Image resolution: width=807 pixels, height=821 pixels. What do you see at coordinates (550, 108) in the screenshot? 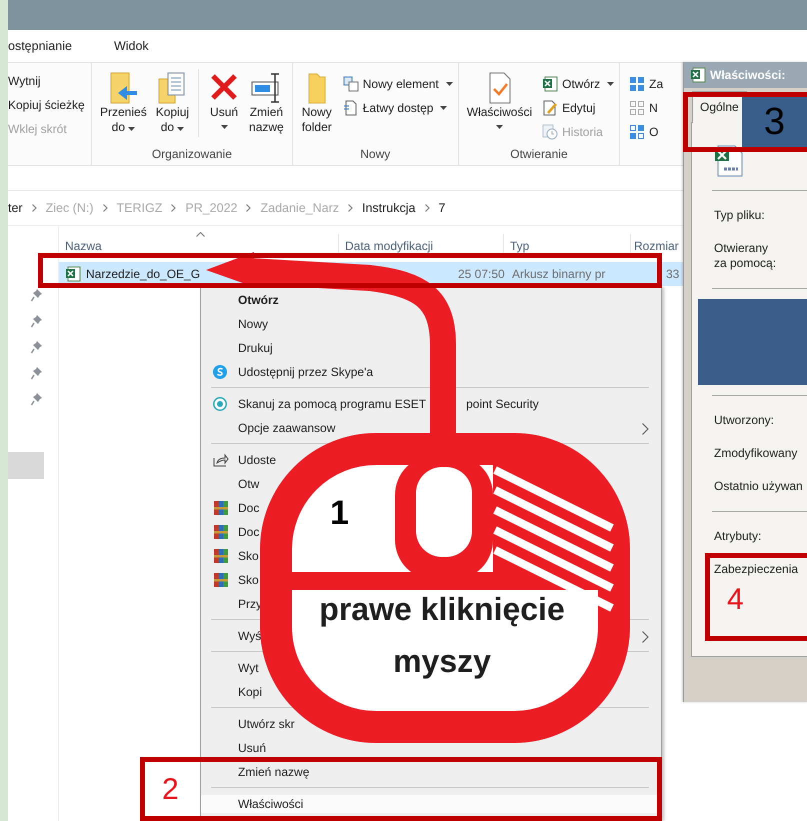
I see `edit-icon` at bounding box center [550, 108].